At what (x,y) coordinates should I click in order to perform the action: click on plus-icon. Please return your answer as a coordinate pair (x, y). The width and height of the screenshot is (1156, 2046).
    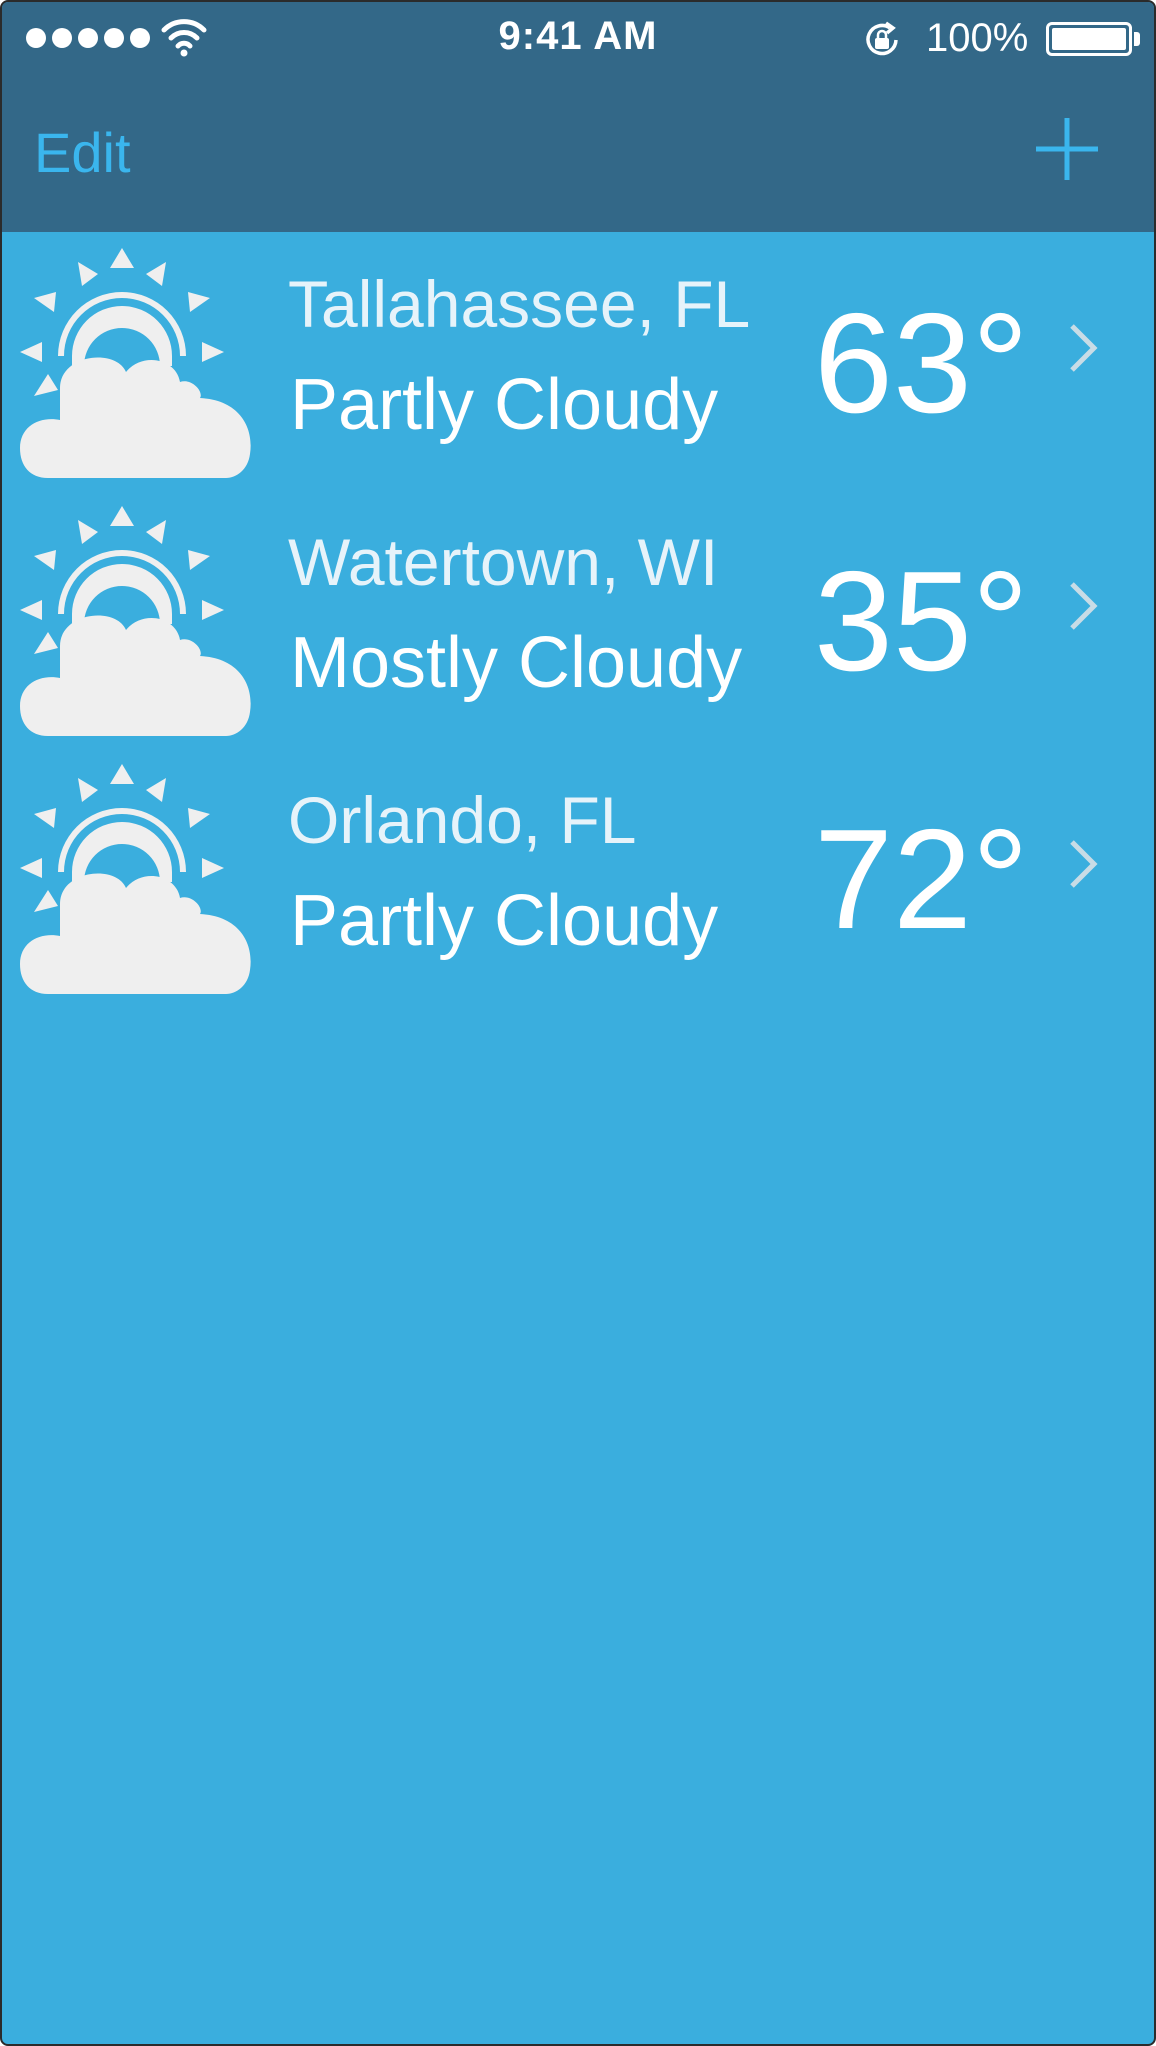
    Looking at the image, I should click on (1067, 149).